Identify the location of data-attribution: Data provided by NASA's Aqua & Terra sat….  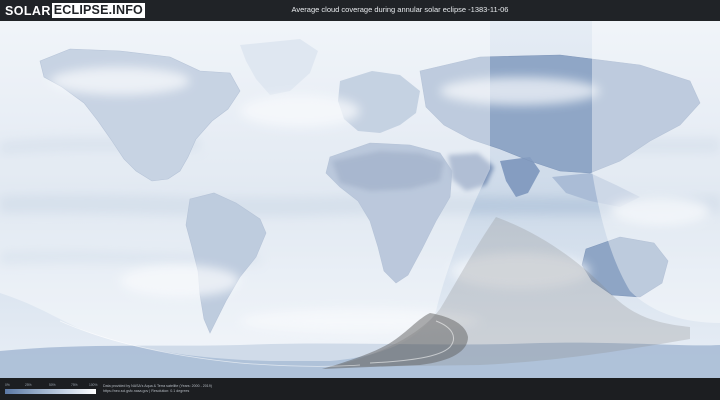
(157, 389).